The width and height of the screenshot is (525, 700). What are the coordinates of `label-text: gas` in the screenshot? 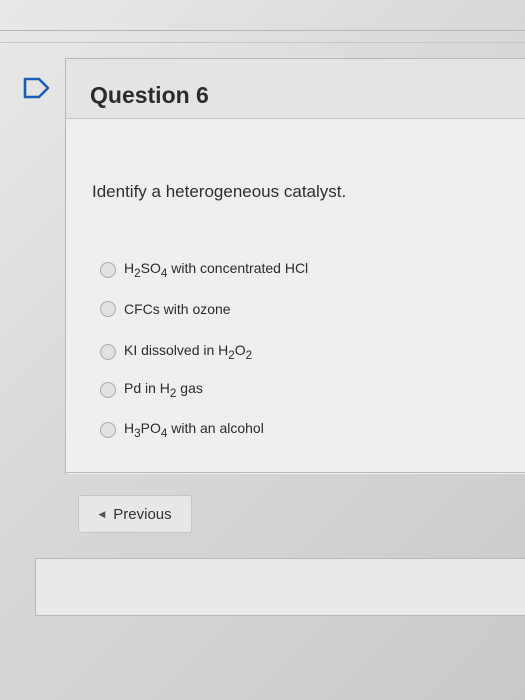 It's located at (189, 388).